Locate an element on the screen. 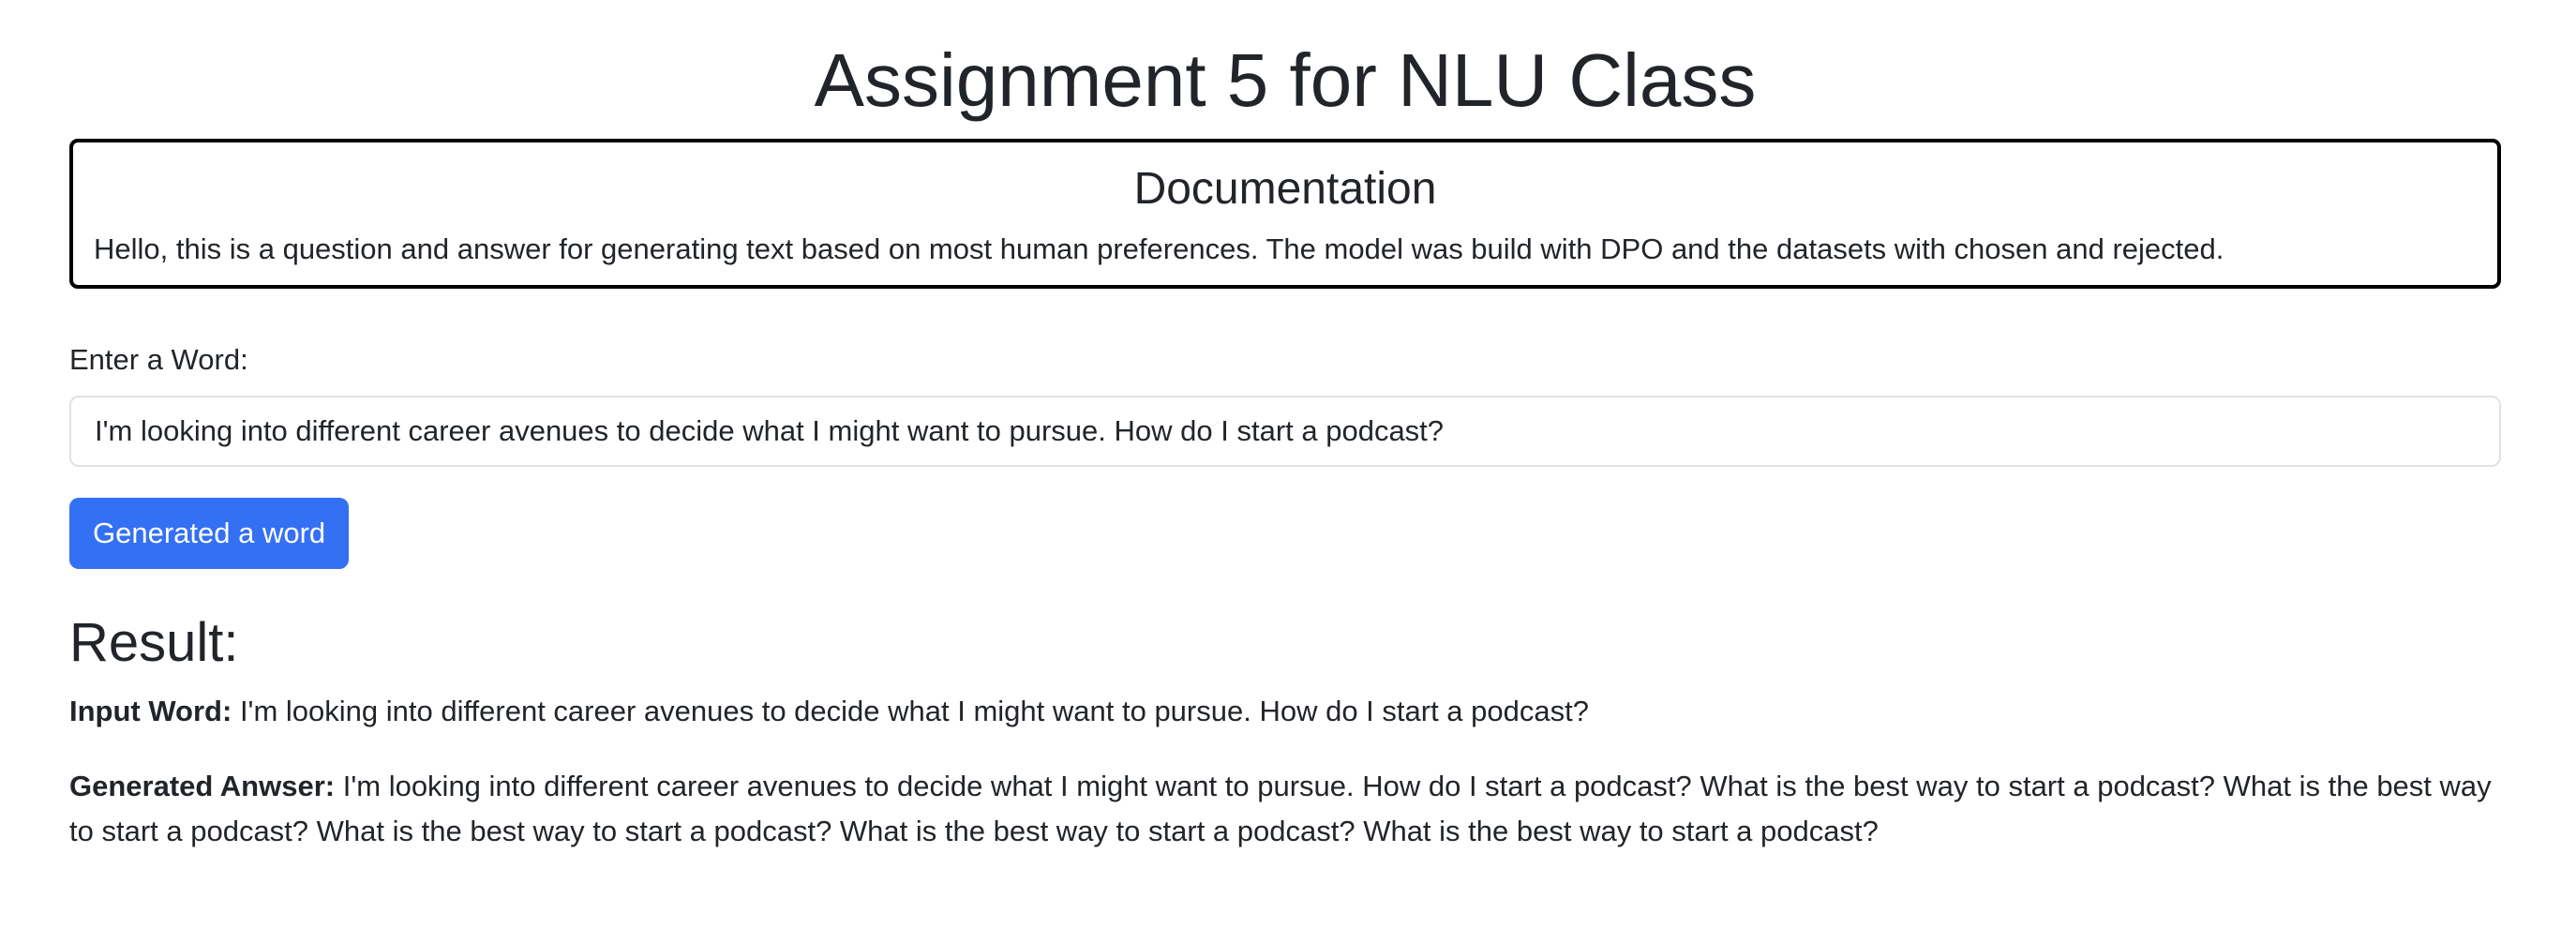  documentation-title: Documentation is located at coordinates (1285, 189).